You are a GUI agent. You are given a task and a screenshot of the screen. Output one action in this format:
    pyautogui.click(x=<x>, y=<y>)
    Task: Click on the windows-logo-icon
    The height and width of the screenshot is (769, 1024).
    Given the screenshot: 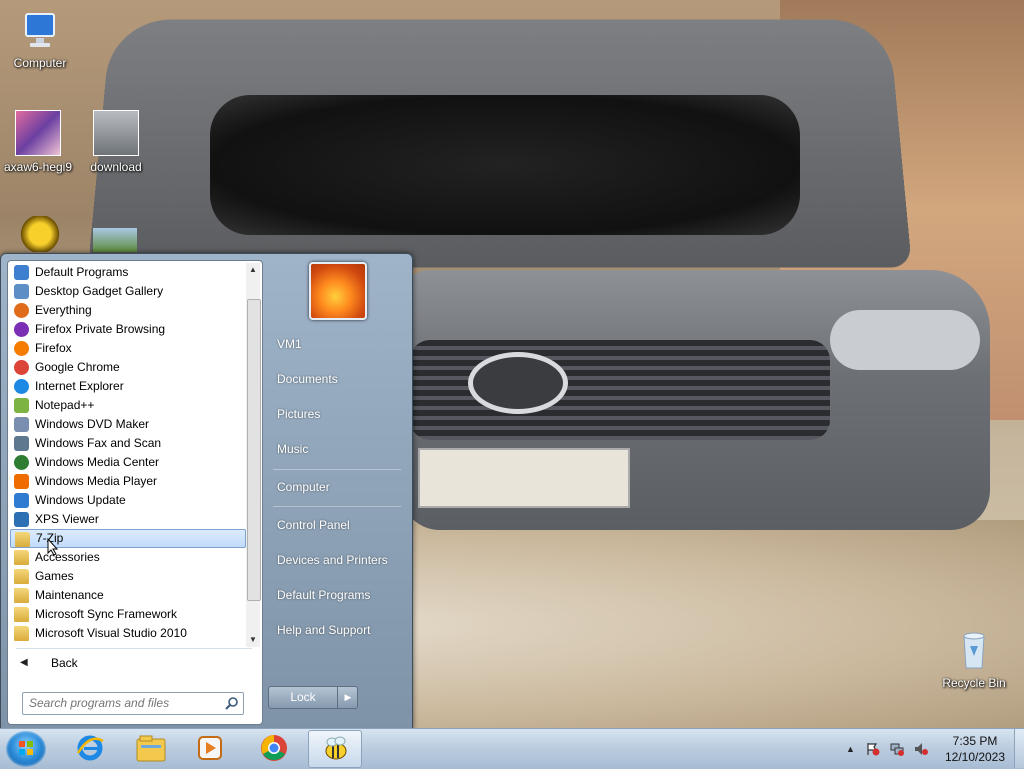 What is the action you would take?
    pyautogui.click(x=26, y=748)
    